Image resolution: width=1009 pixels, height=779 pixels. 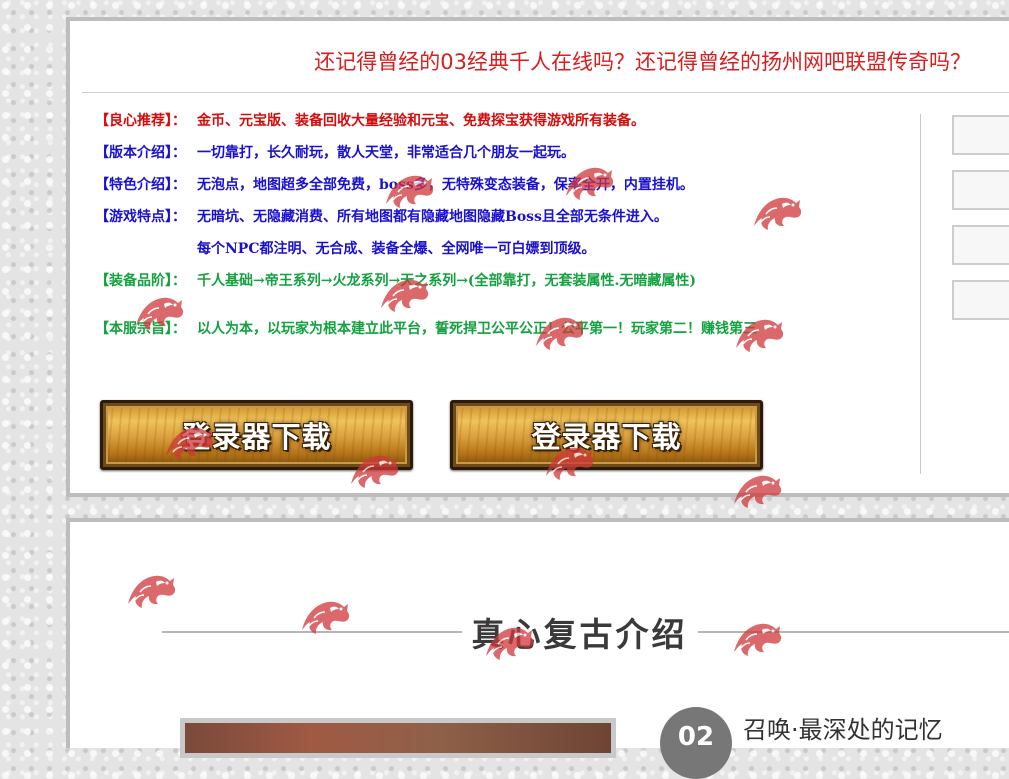 What do you see at coordinates (545, 92) in the screenshot?
I see `headline-divider` at bounding box center [545, 92].